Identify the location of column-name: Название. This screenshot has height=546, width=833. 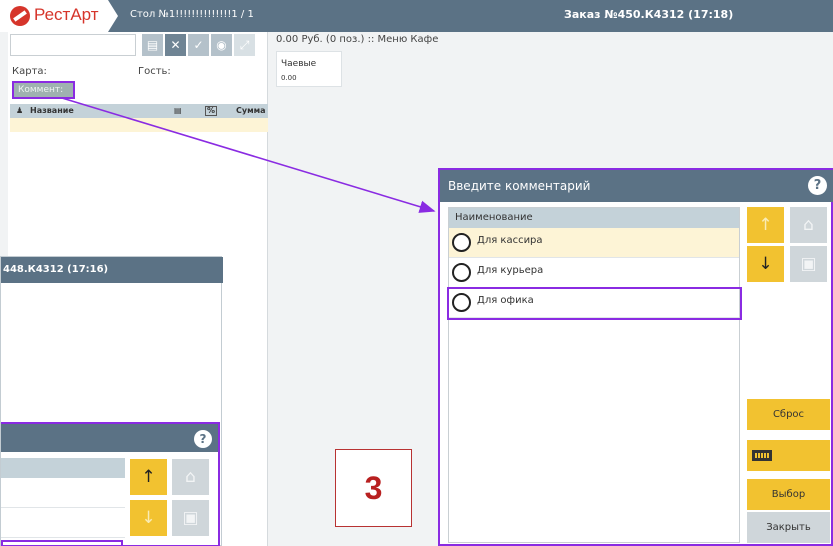
(52, 110).